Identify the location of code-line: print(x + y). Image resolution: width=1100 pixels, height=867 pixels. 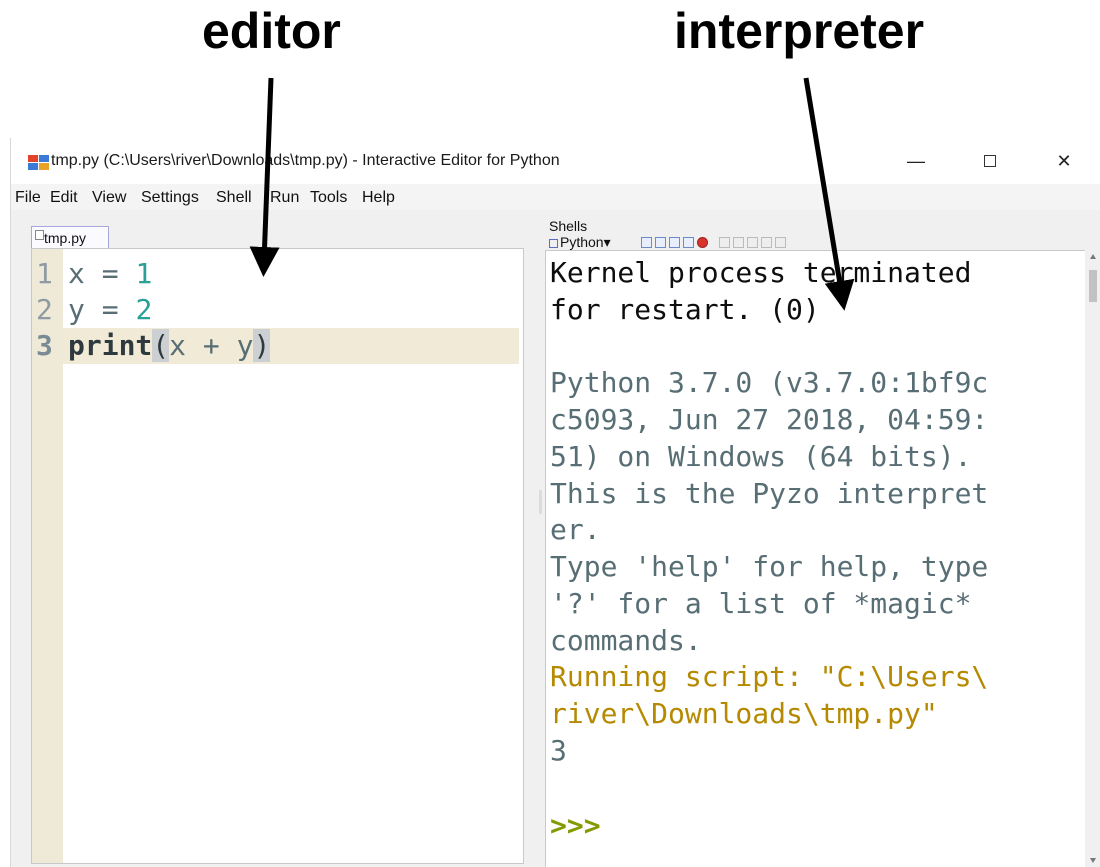
(169, 346).